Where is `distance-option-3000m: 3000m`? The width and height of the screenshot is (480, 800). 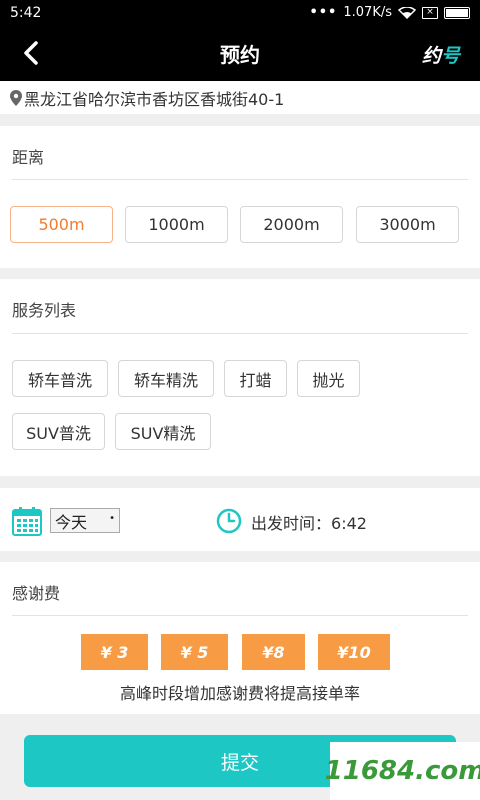 distance-option-3000m: 3000m is located at coordinates (407, 224).